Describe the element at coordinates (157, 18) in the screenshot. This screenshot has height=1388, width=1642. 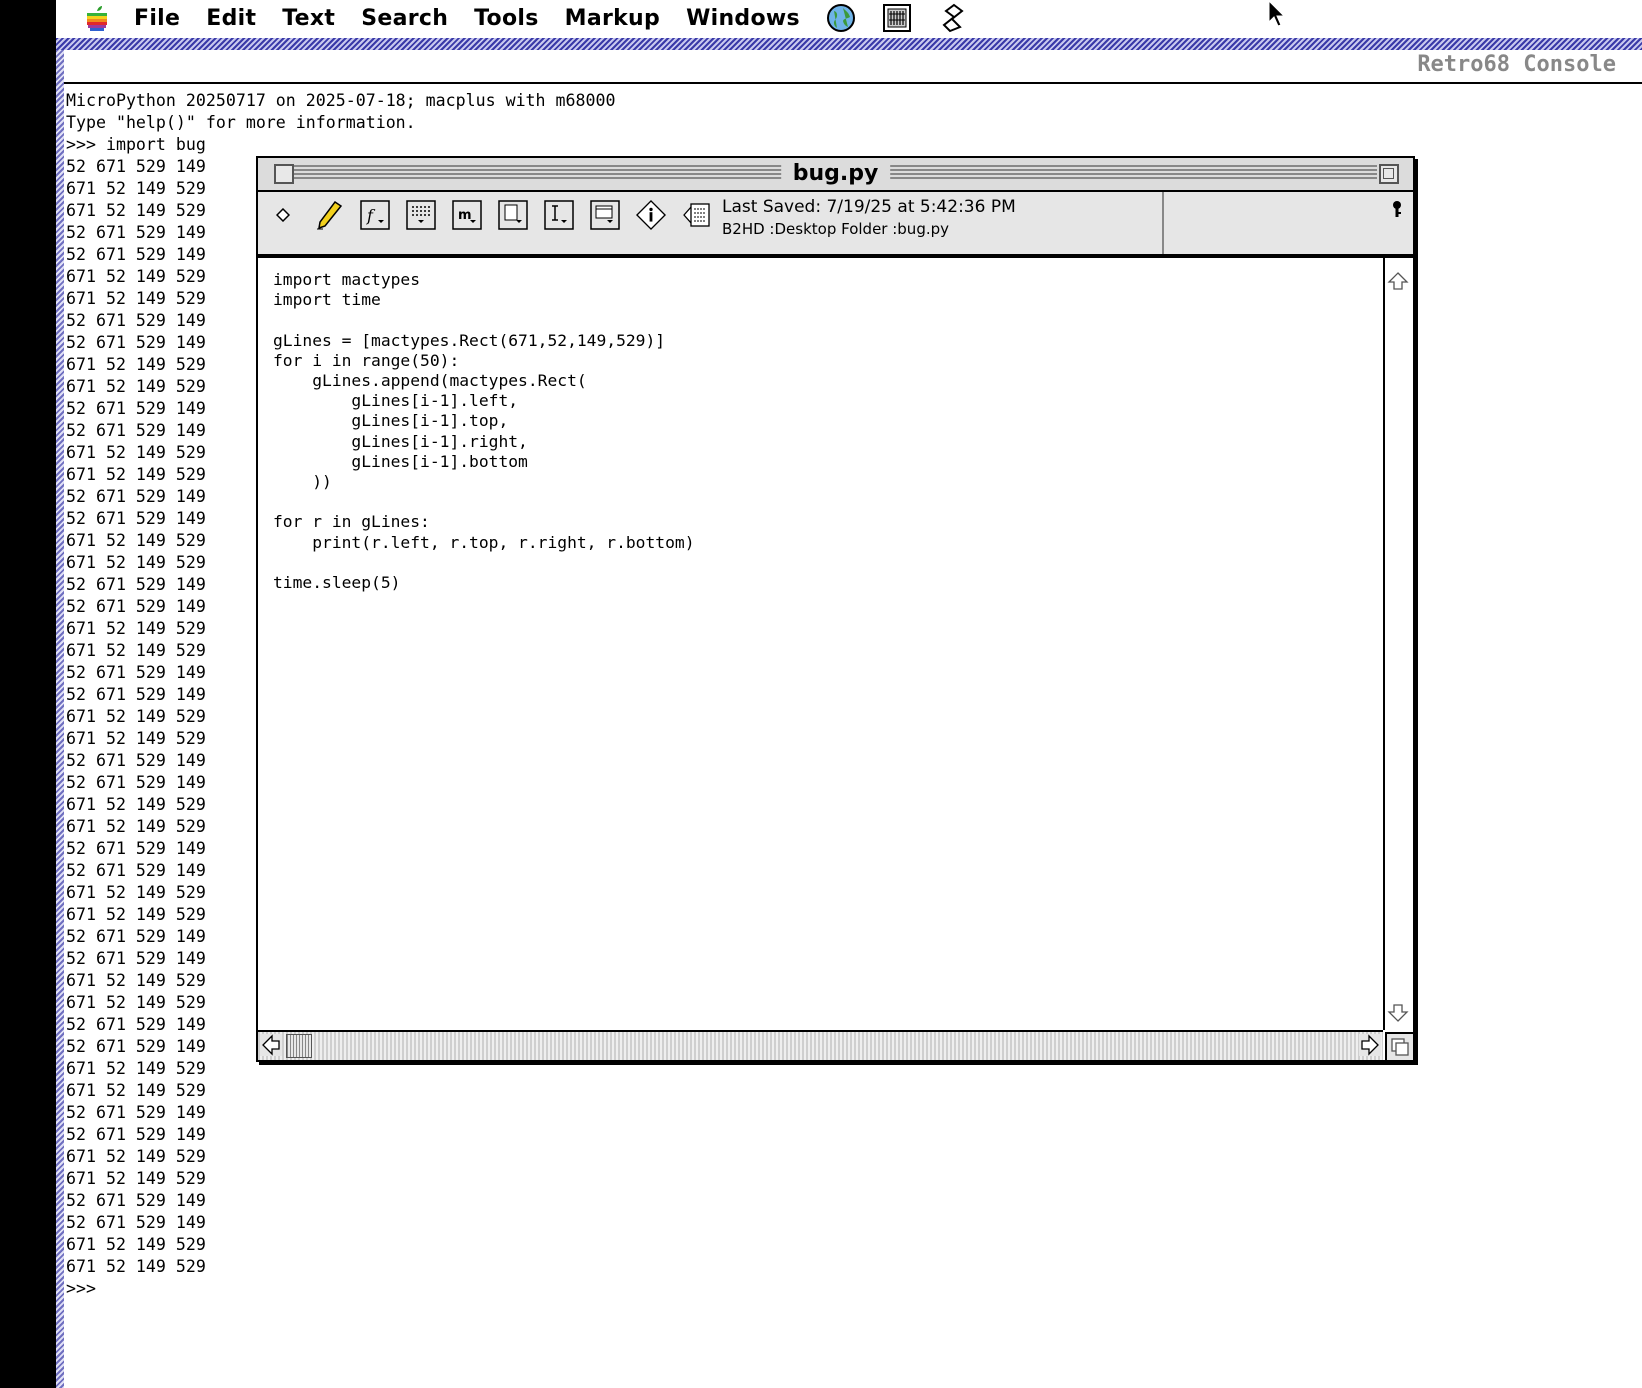
I see `menu-file: File` at that location.